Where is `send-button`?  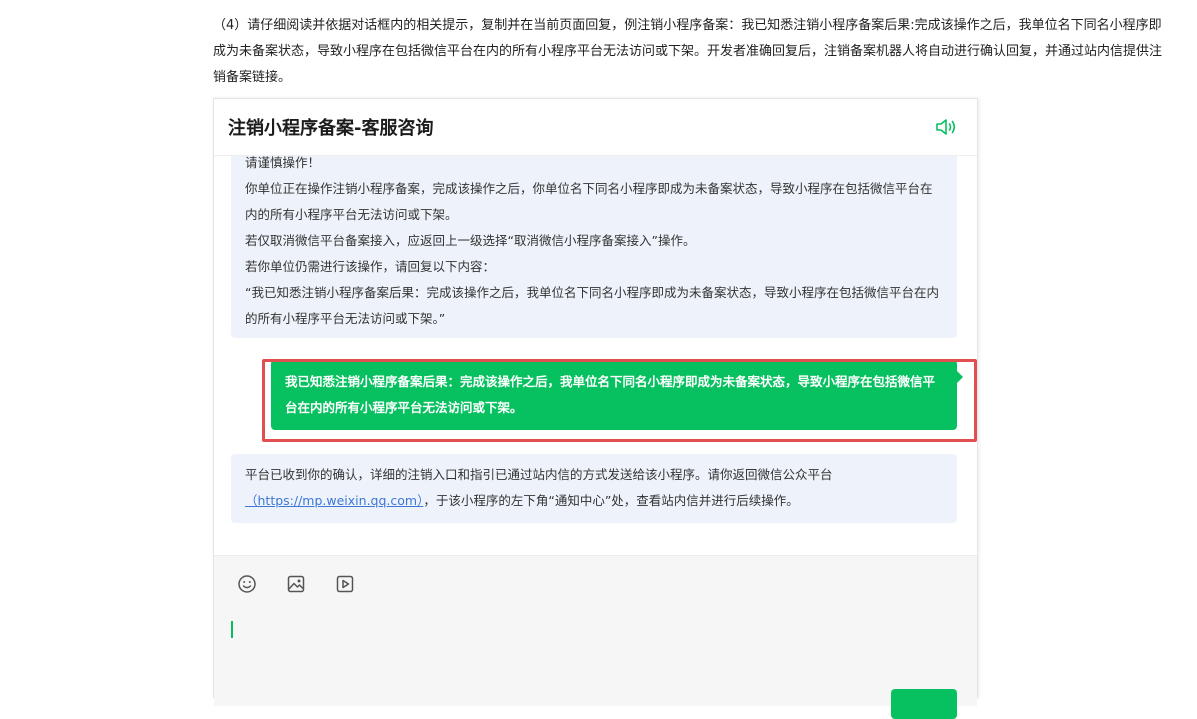
send-button is located at coordinates (924, 704).